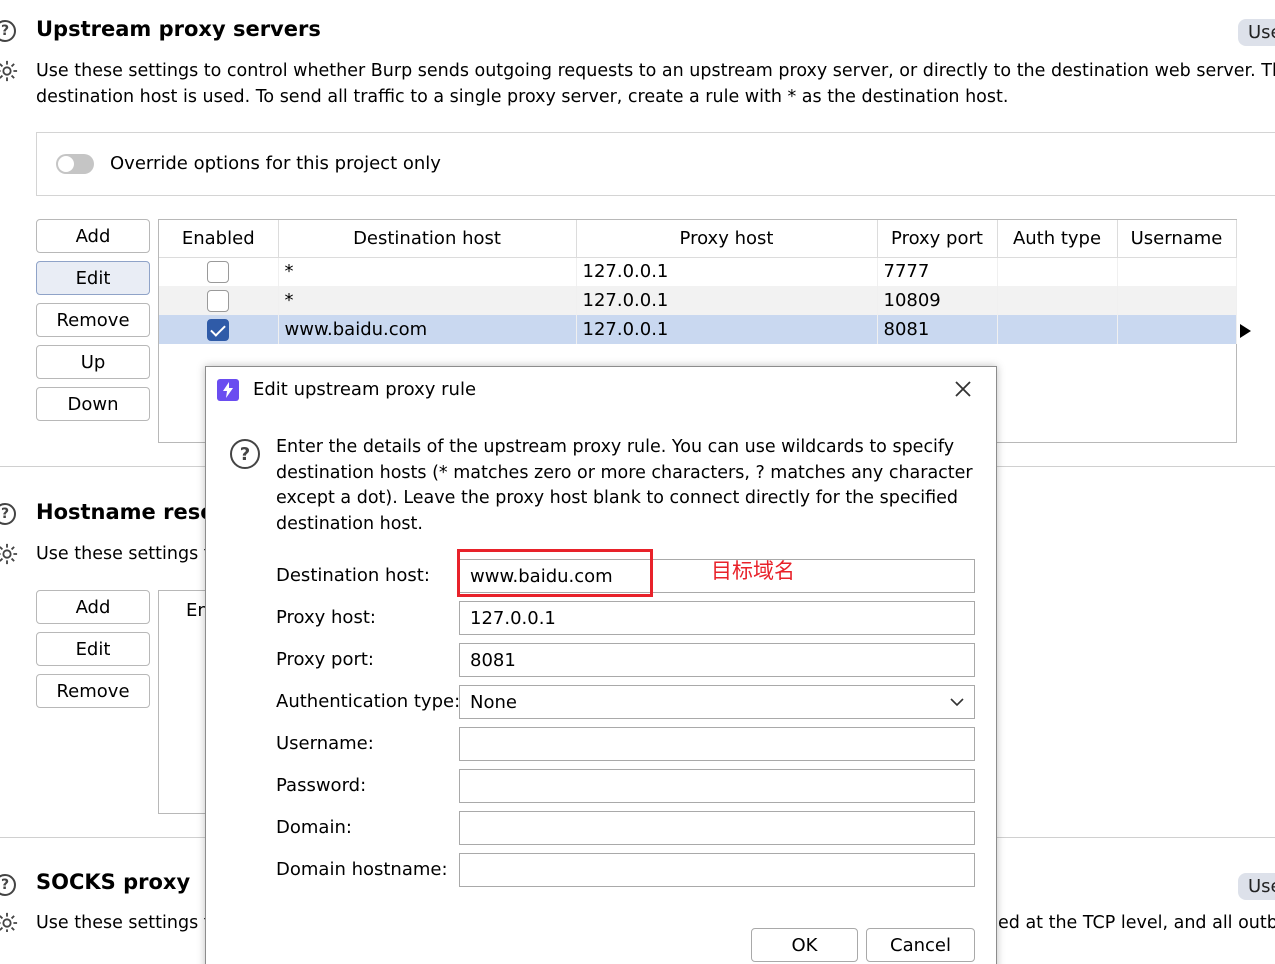  What do you see at coordinates (93, 404) in the screenshot?
I see `down-button: Down` at bounding box center [93, 404].